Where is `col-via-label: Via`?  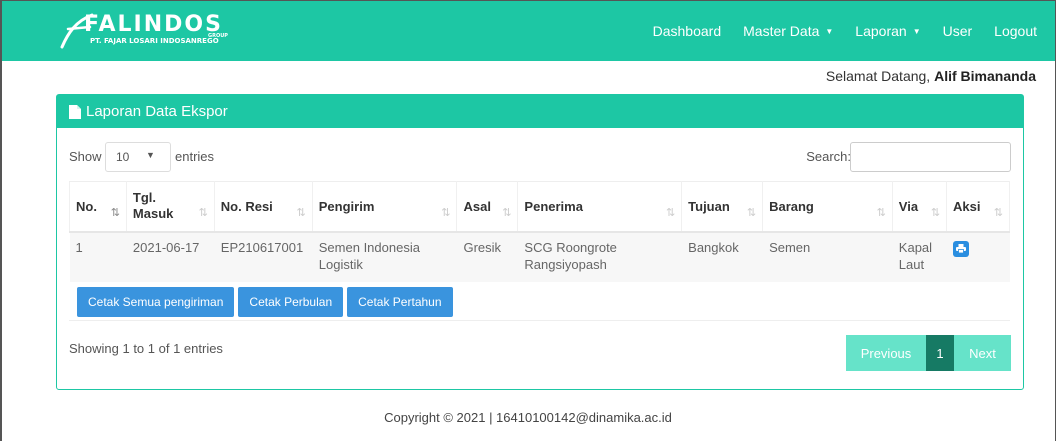 col-via-label: Via is located at coordinates (908, 206).